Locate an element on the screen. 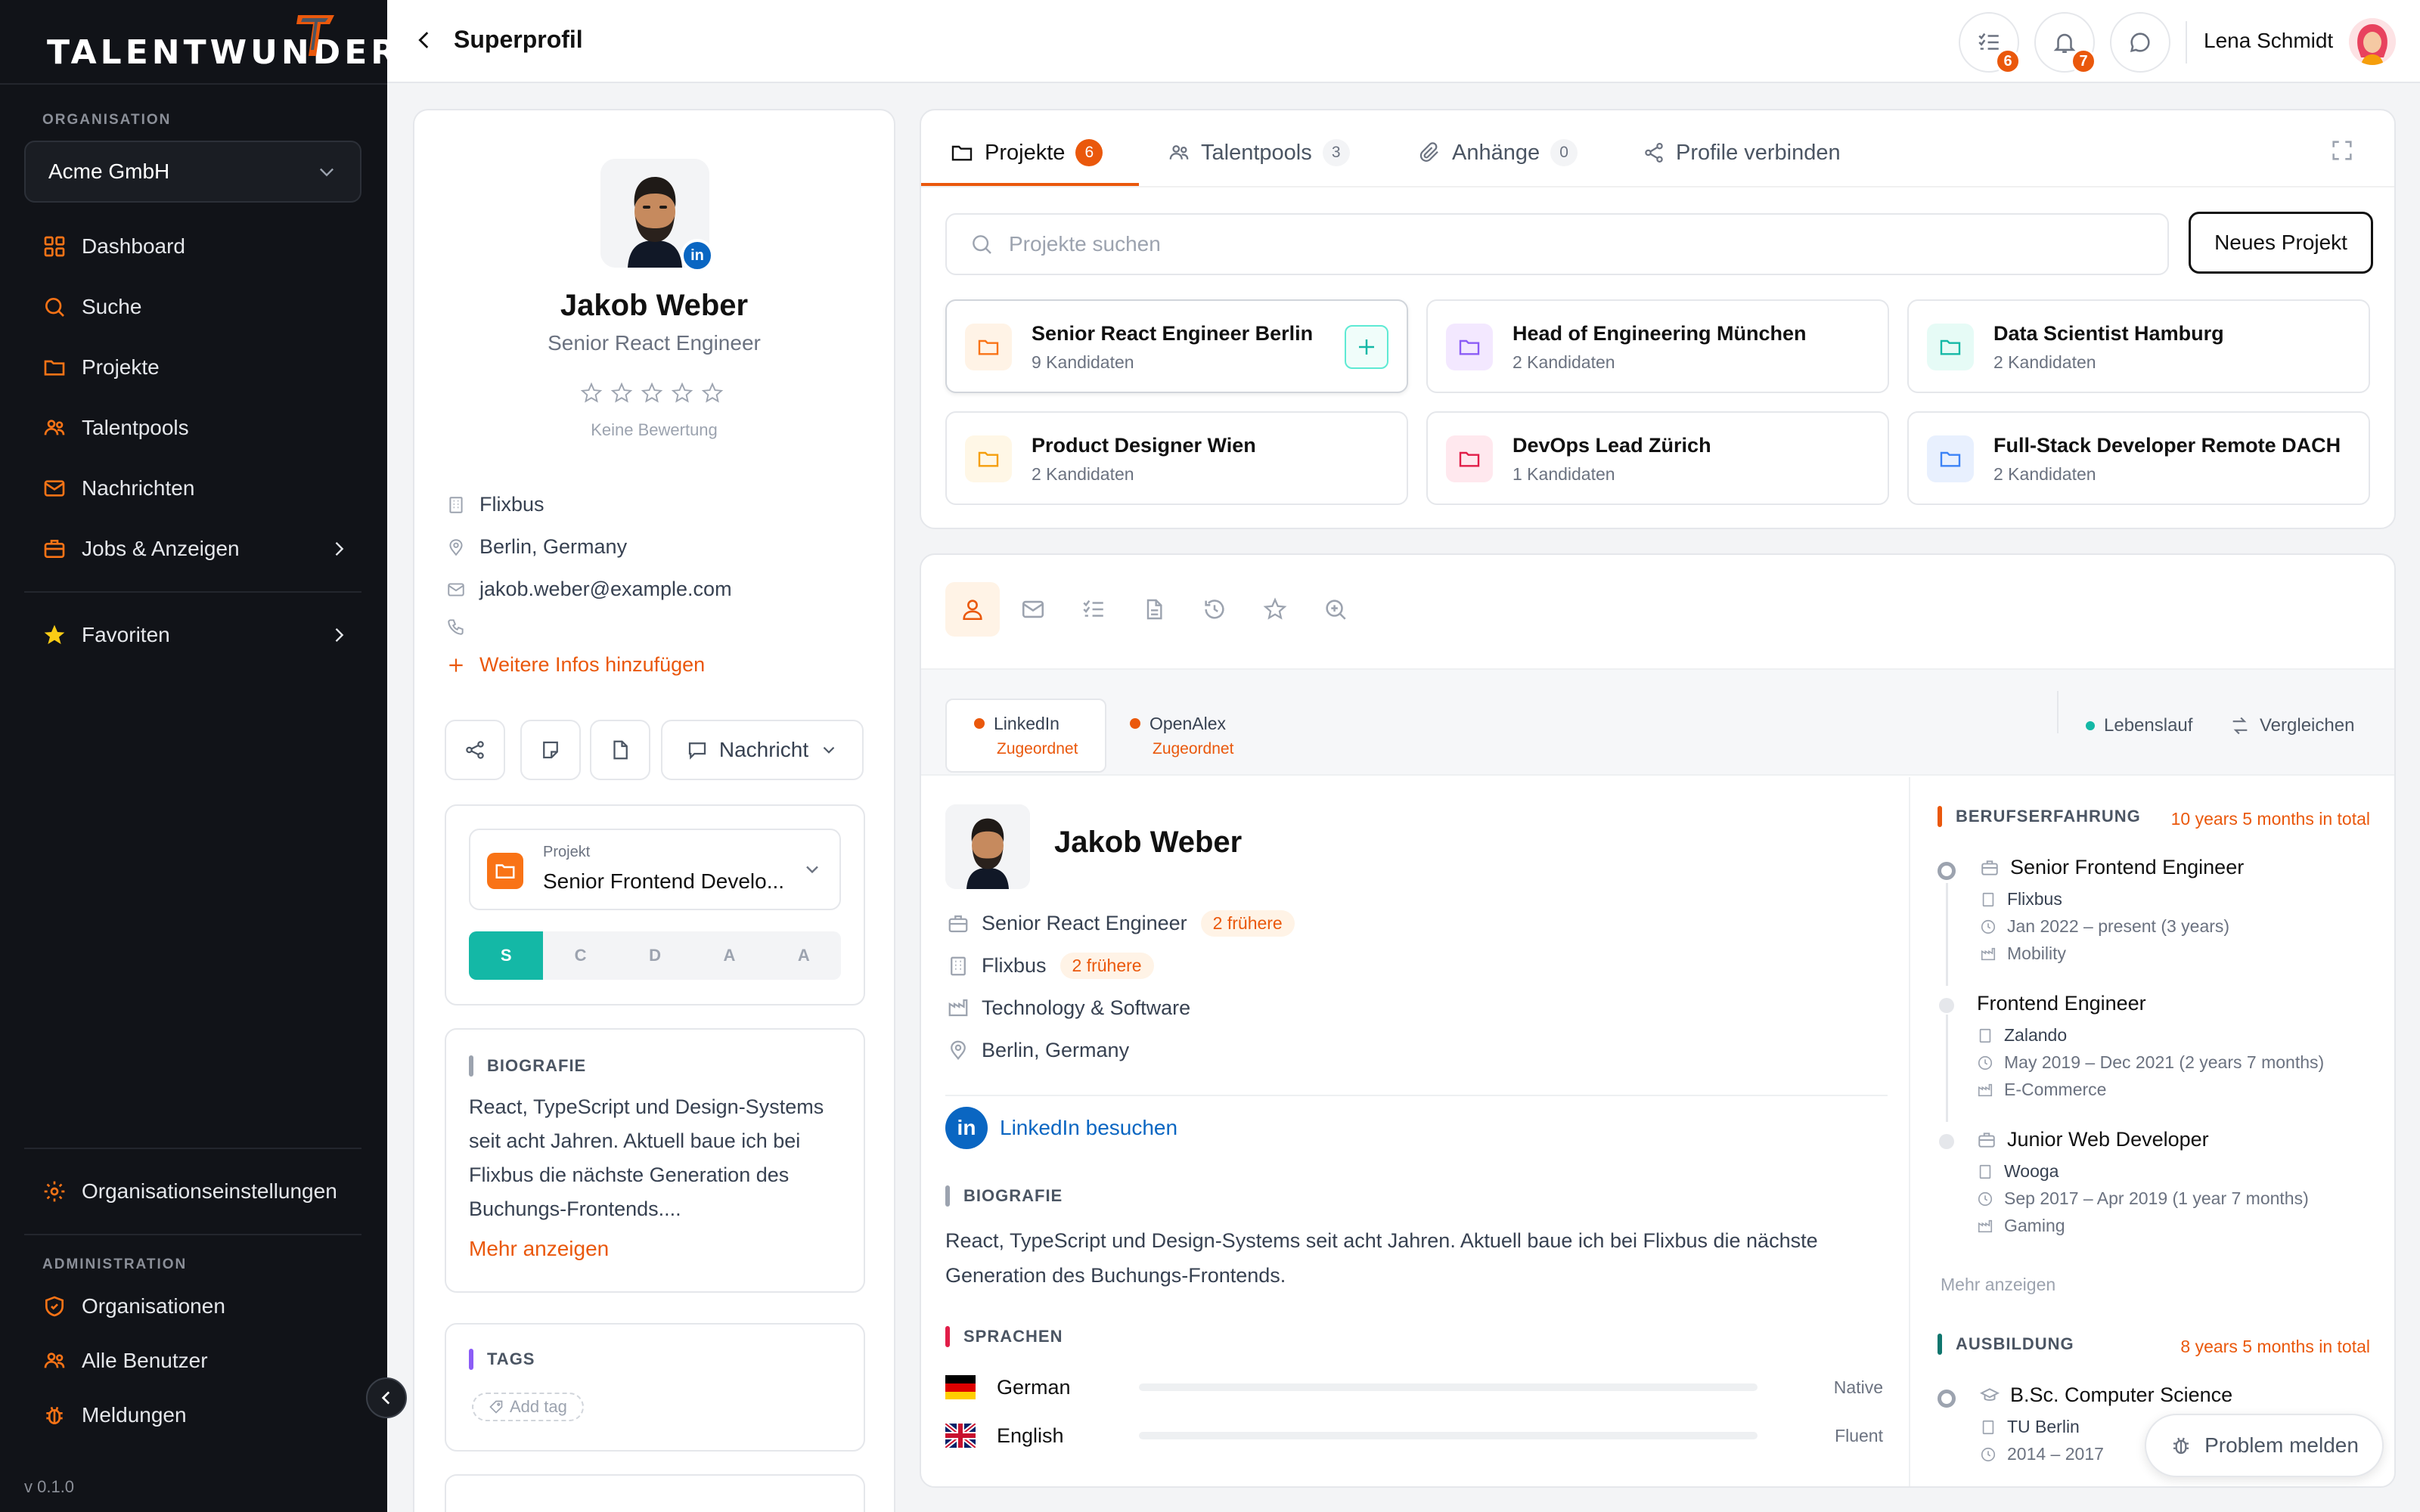  notifications-button: 7 is located at coordinates (2065, 43).